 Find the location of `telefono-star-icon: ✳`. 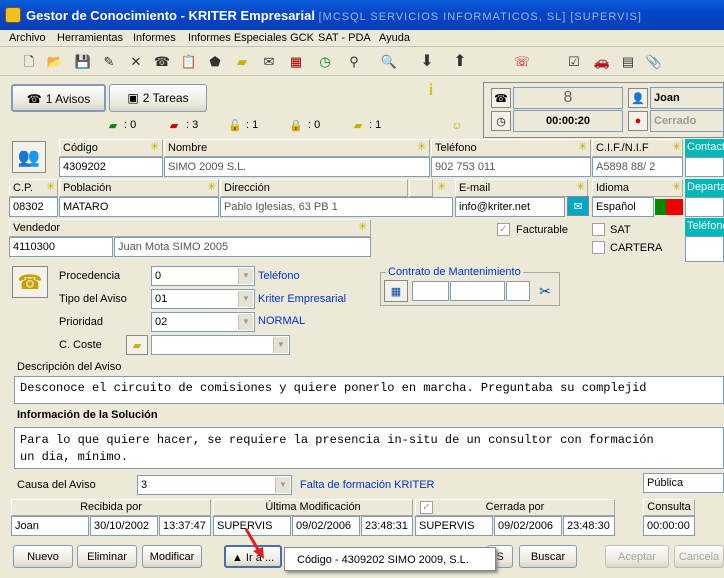

telefono-star-icon: ✳ is located at coordinates (583, 147).